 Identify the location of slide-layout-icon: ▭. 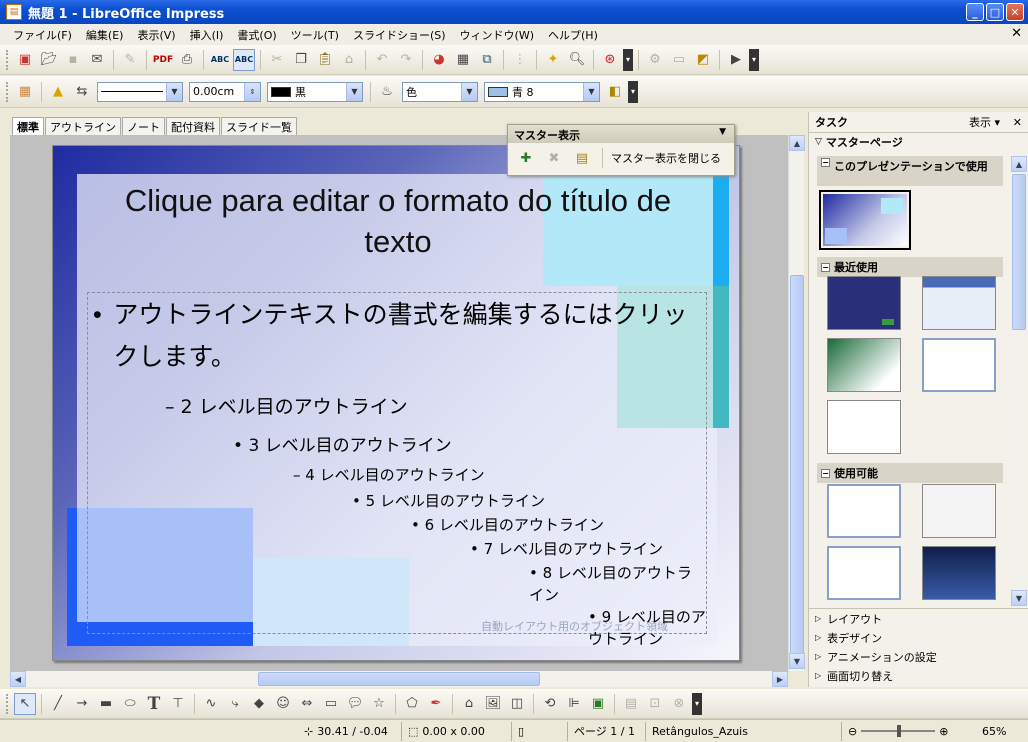
(679, 60).